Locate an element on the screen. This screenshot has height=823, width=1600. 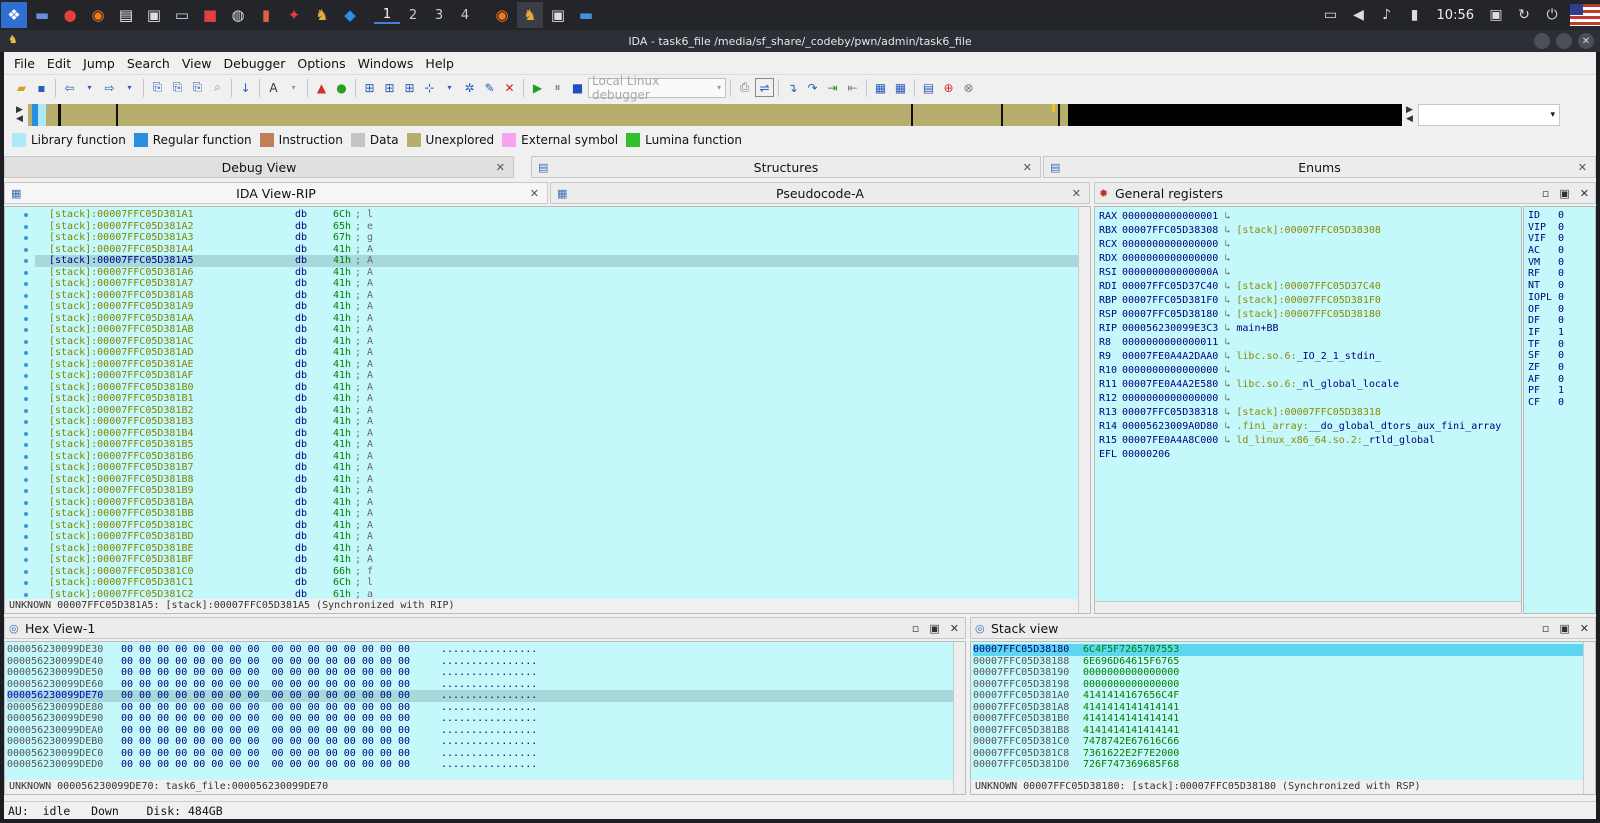
register-value: 0000000000000011 is located at coordinates (1170, 342).